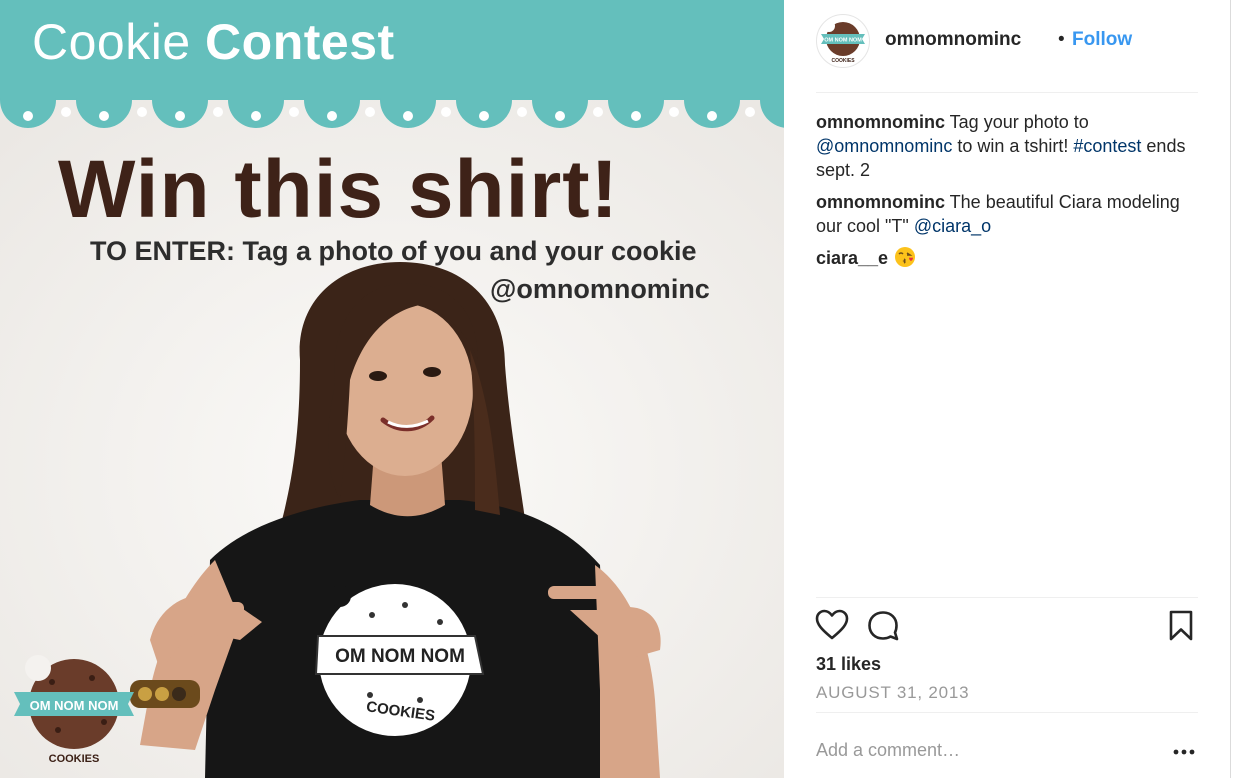  Describe the element at coordinates (1006, 258) in the screenshot. I see `comment-item: ciara__e` at that location.